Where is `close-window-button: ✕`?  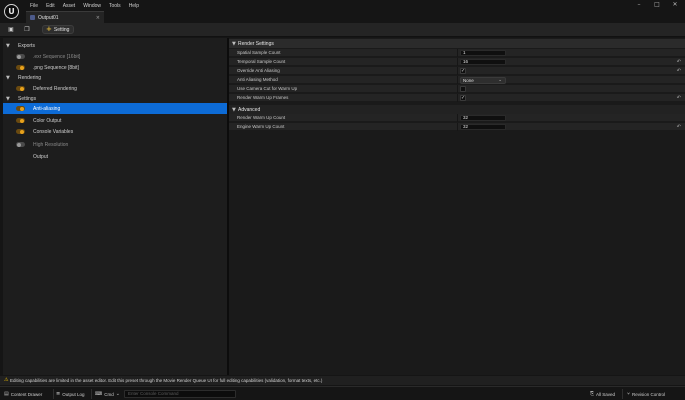
close-window-button: ✕ is located at coordinates (675, 5).